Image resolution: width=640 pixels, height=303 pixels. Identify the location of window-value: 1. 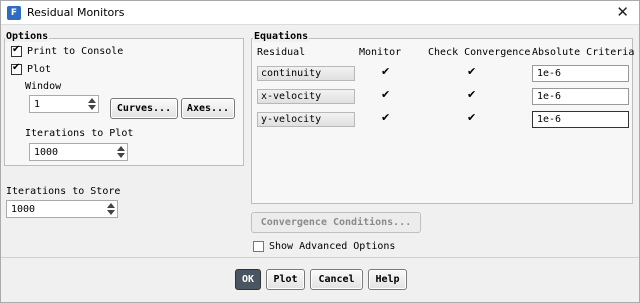
(37, 104).